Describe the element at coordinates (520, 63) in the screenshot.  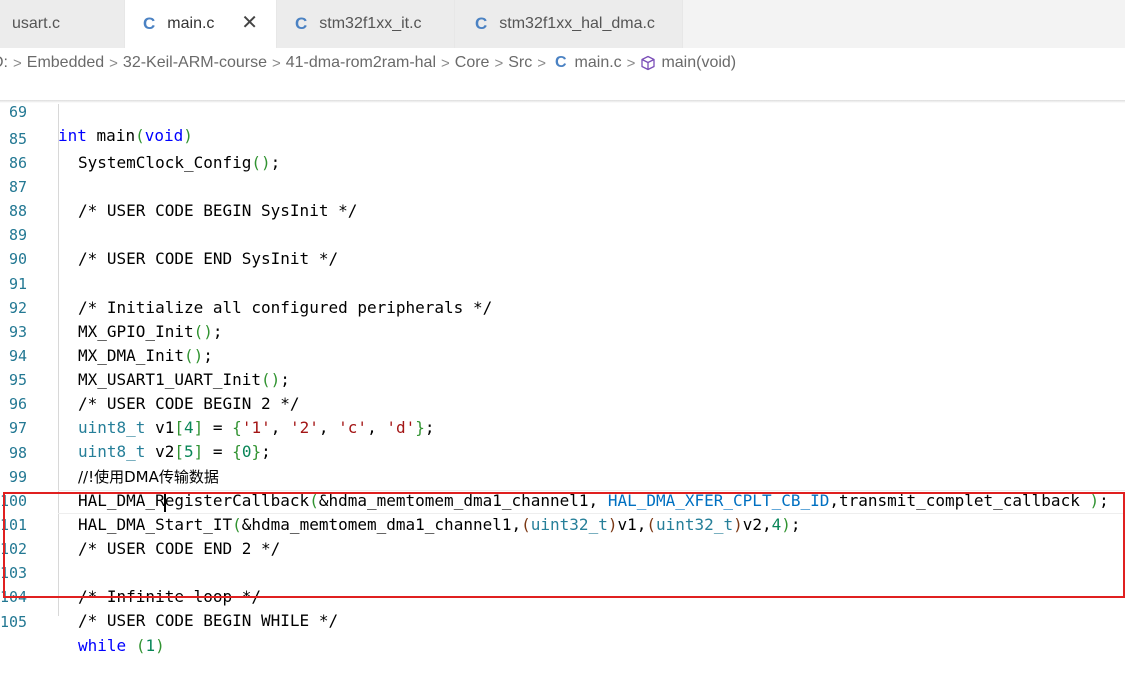
I see `breadcrumb-item-src: Src` at that location.